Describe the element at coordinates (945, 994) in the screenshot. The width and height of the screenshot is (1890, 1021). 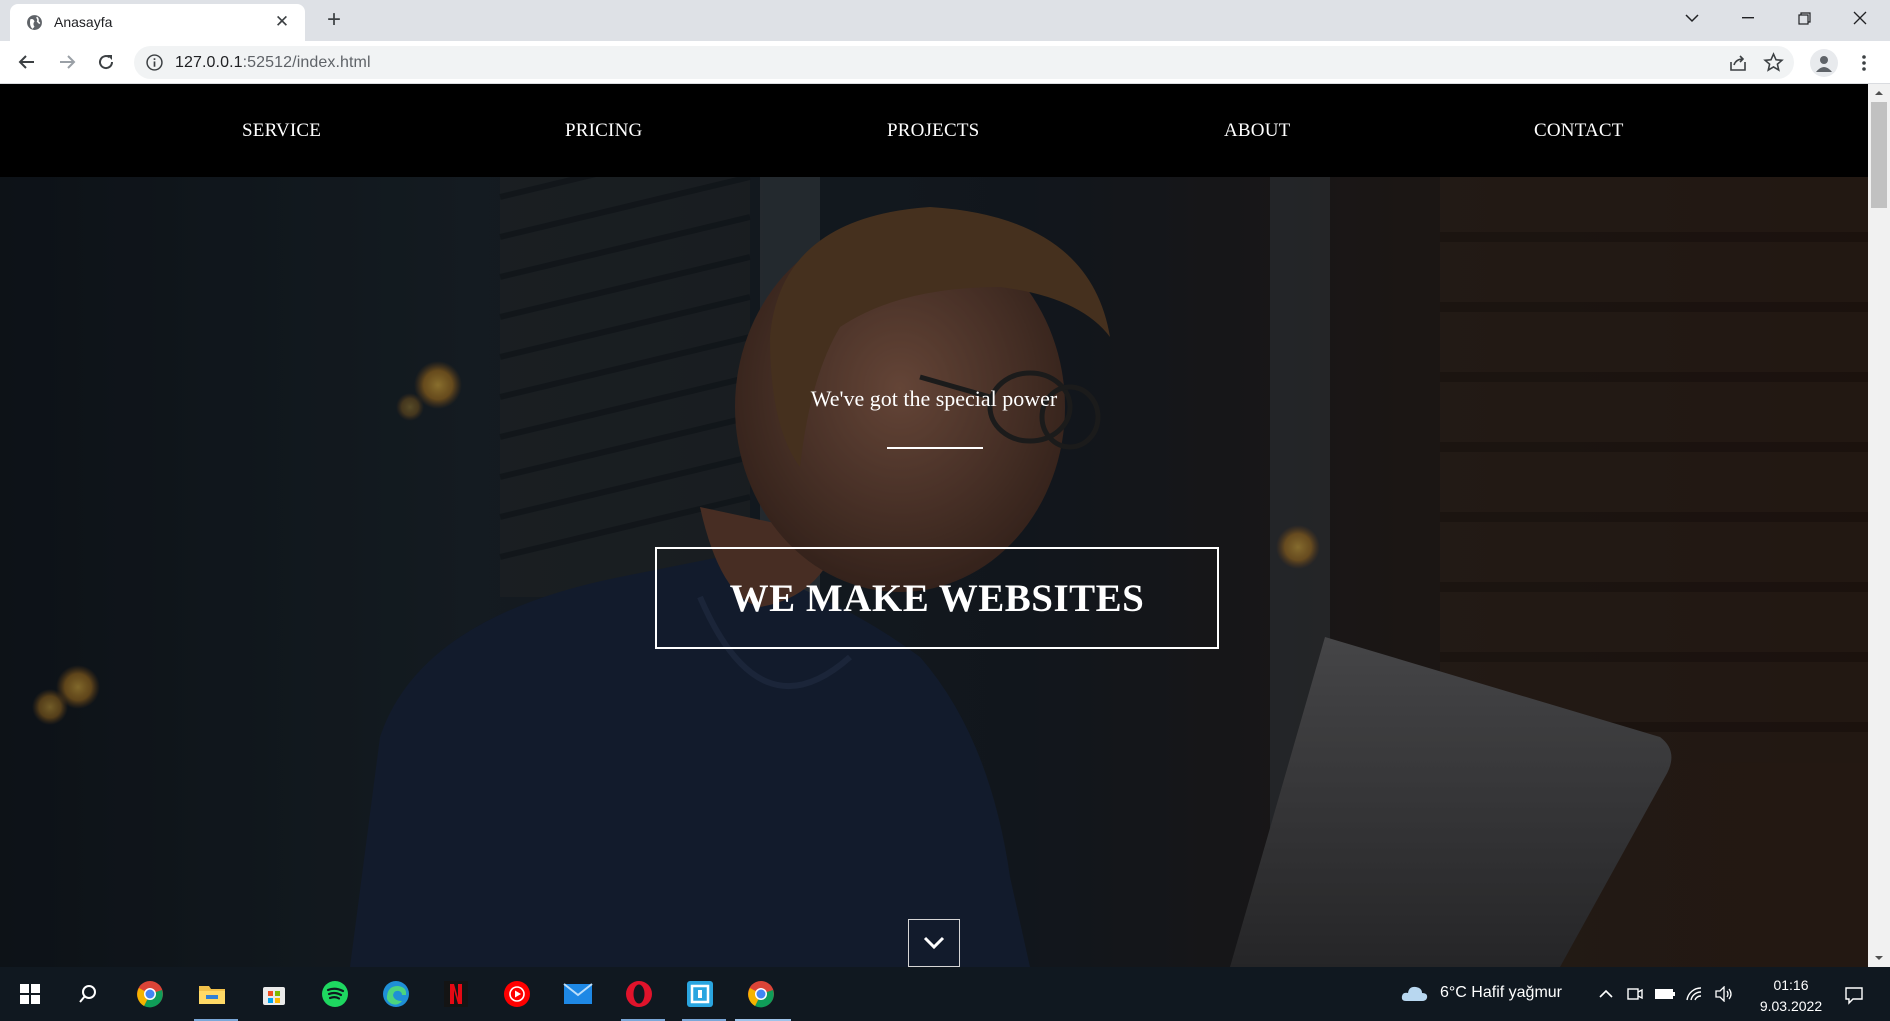
I see `windows-taskbar: 6°C Hafif yağmur 01:16 9.03.2022` at that location.